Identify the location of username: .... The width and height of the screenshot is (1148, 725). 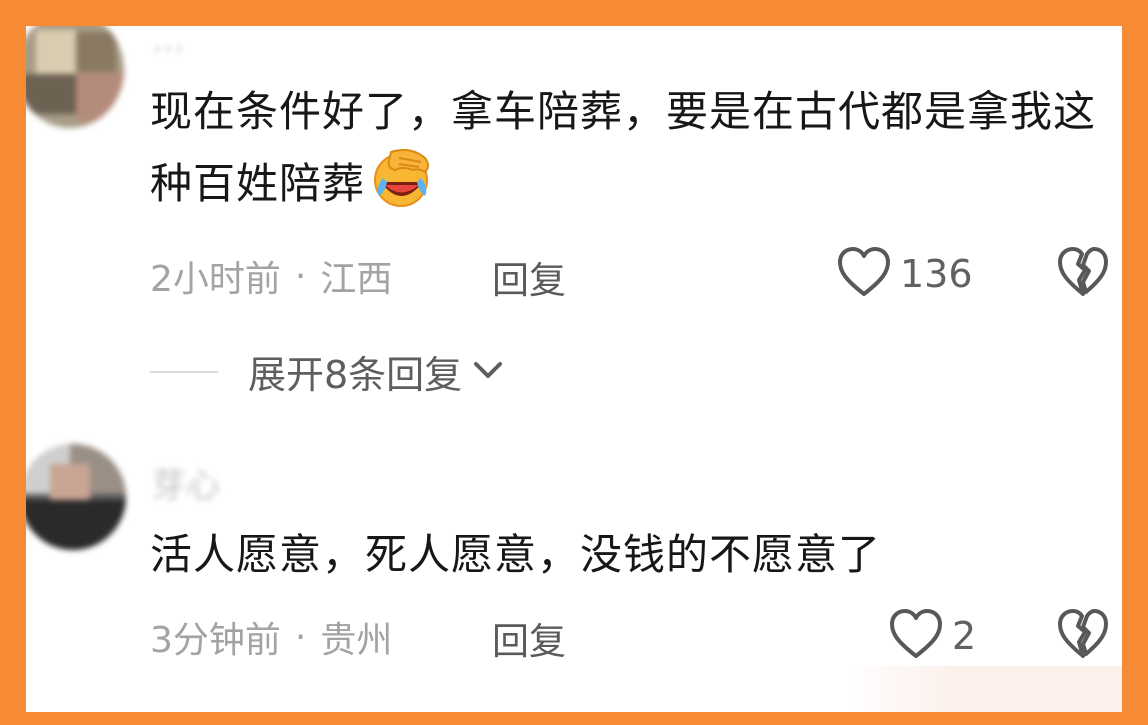
(168, 43).